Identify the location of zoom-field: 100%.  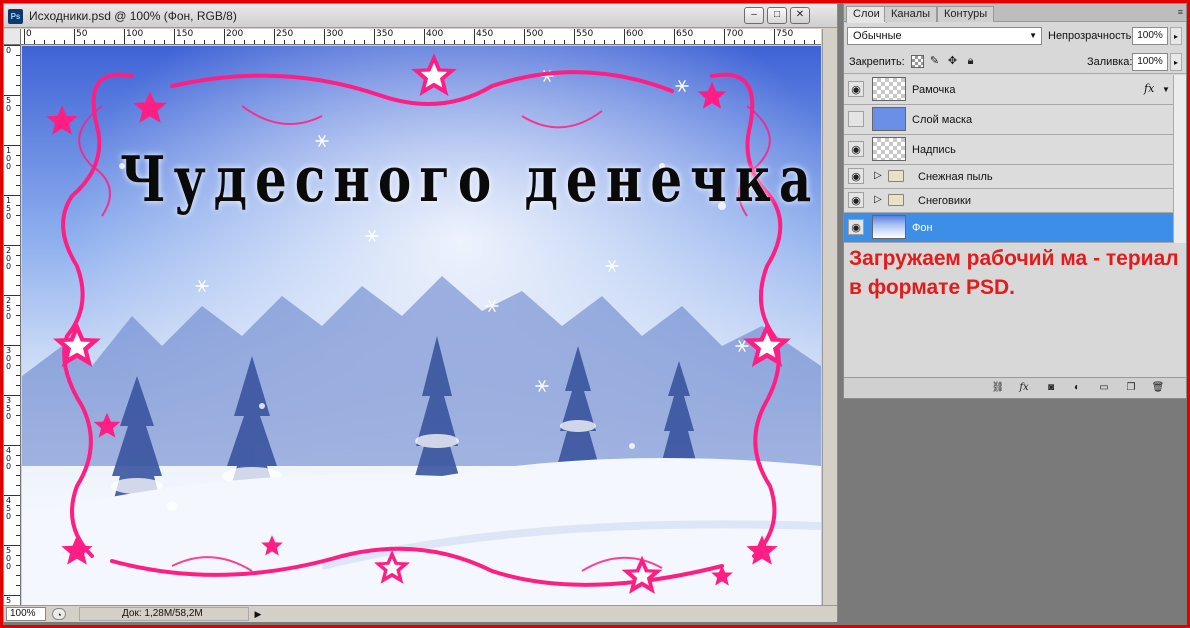
(26, 614).